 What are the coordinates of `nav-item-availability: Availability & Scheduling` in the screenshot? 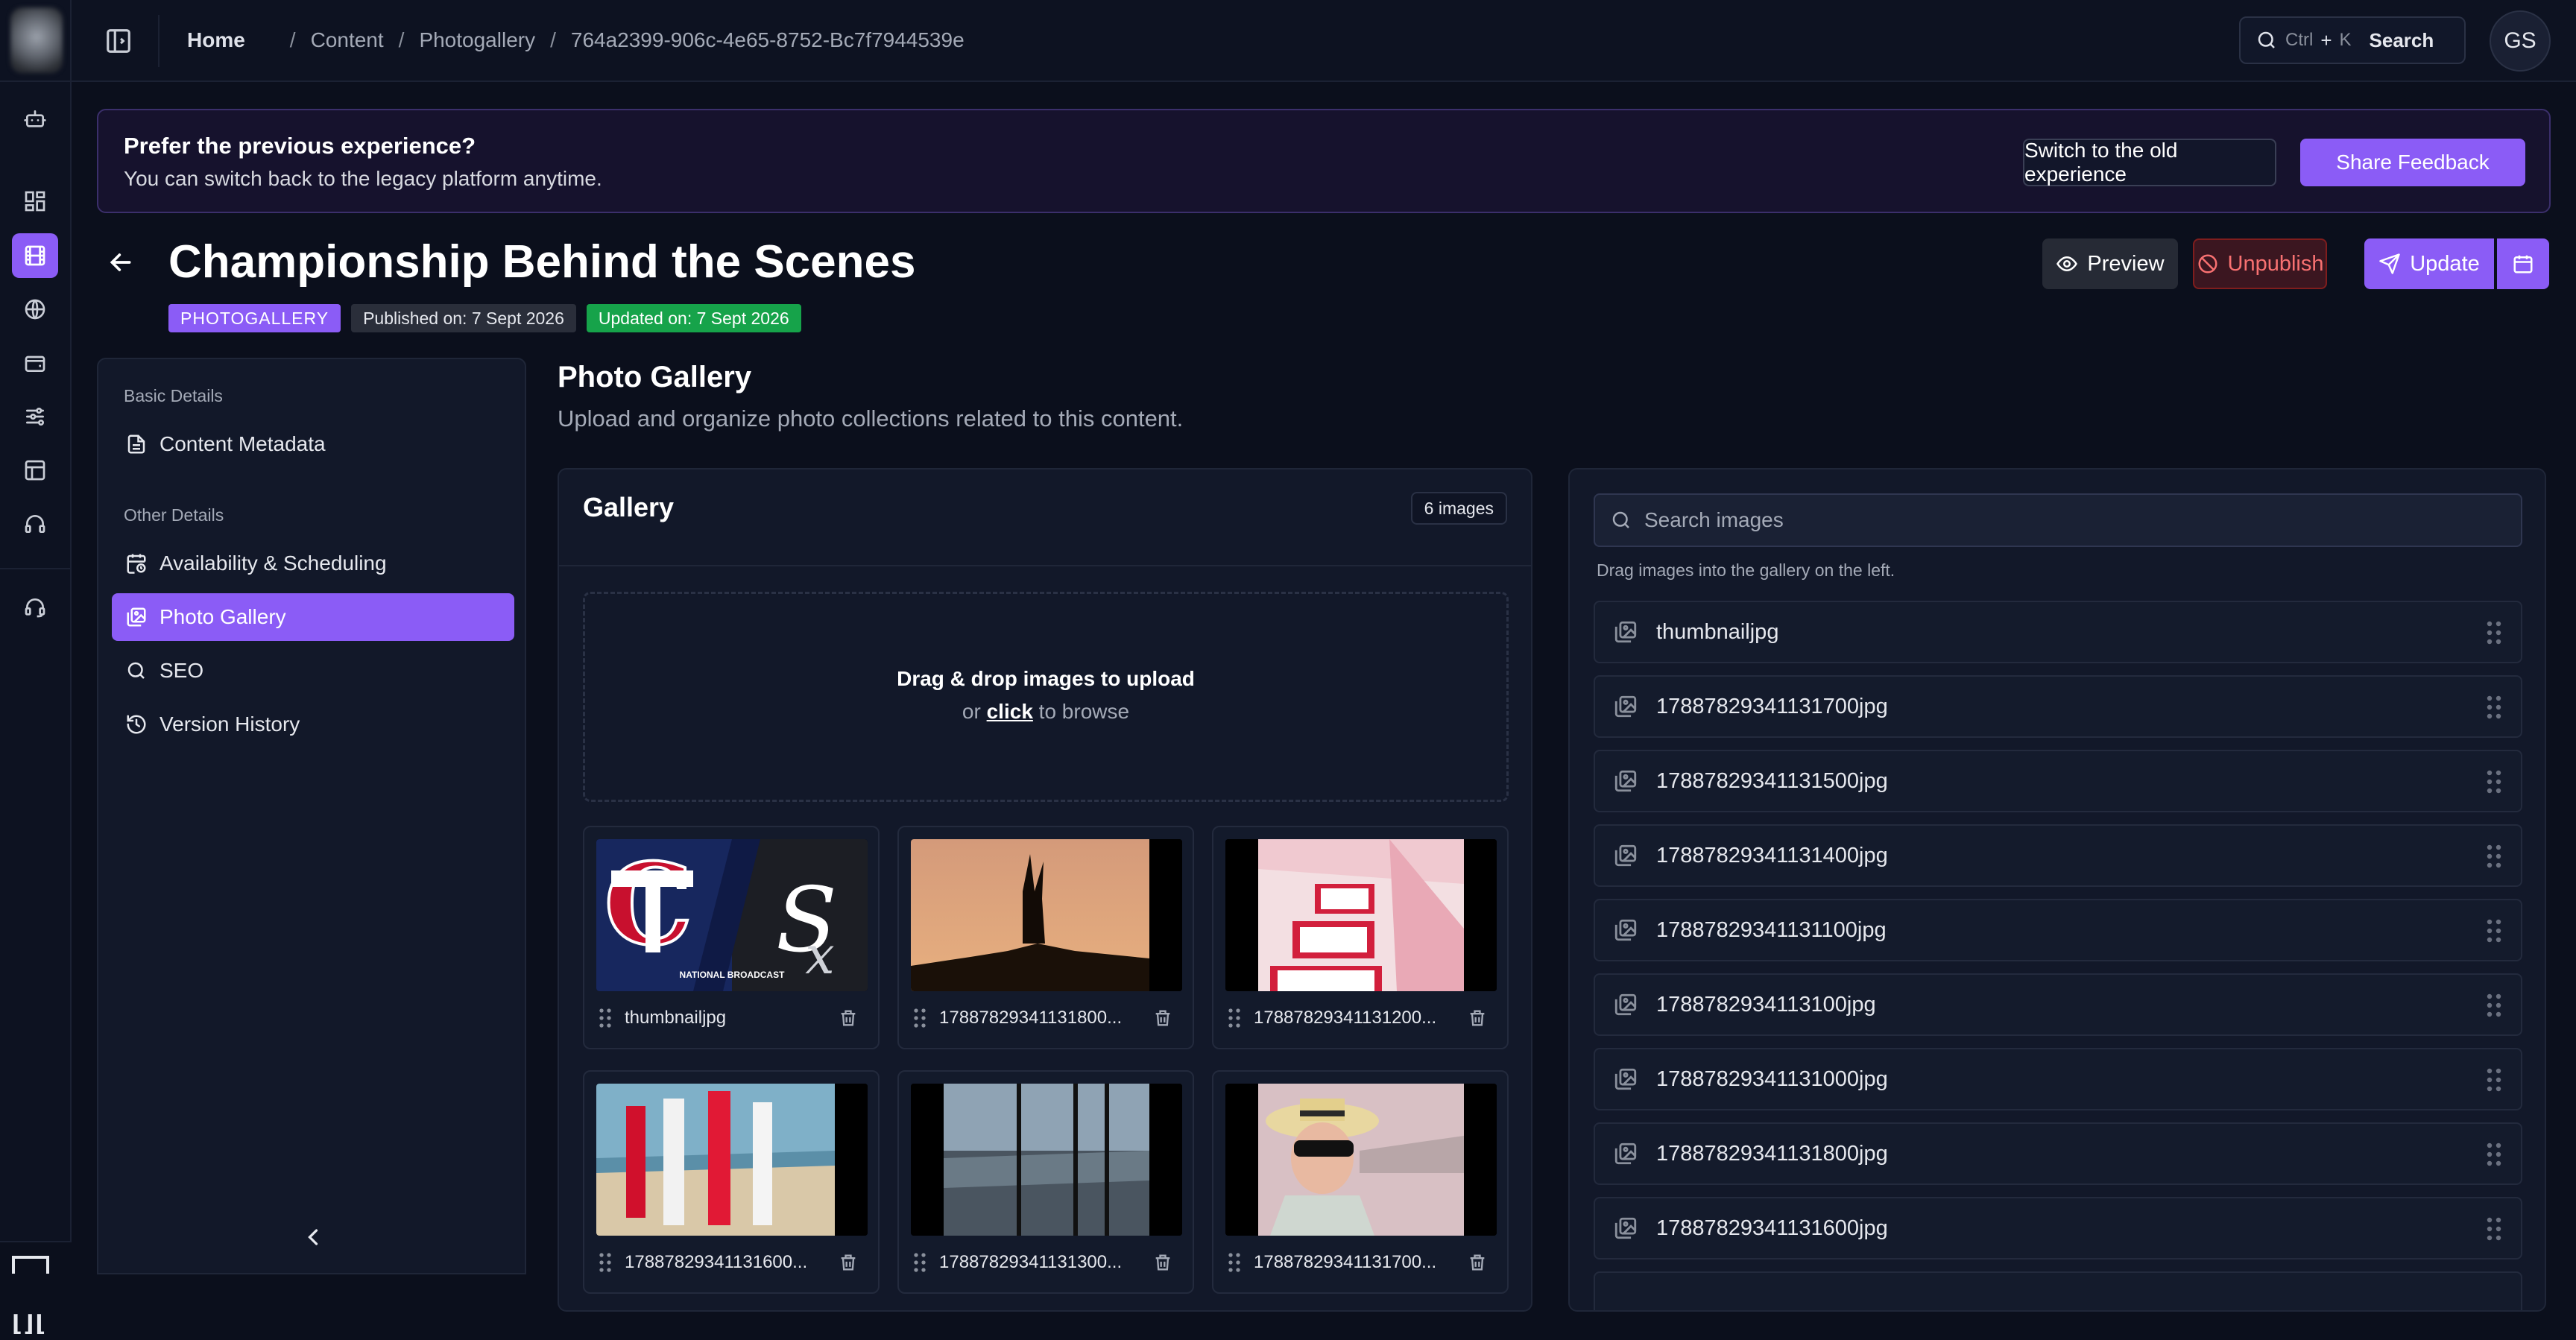 It's located at (313, 563).